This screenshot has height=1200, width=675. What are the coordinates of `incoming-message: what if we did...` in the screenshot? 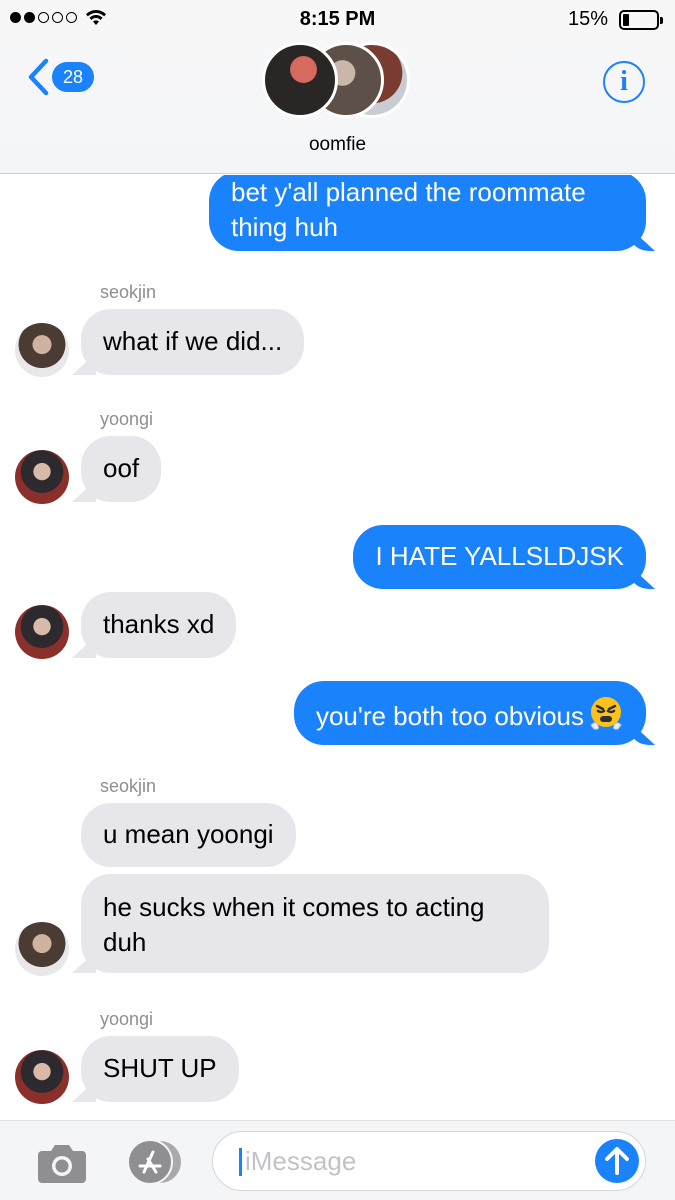 It's located at (193, 342).